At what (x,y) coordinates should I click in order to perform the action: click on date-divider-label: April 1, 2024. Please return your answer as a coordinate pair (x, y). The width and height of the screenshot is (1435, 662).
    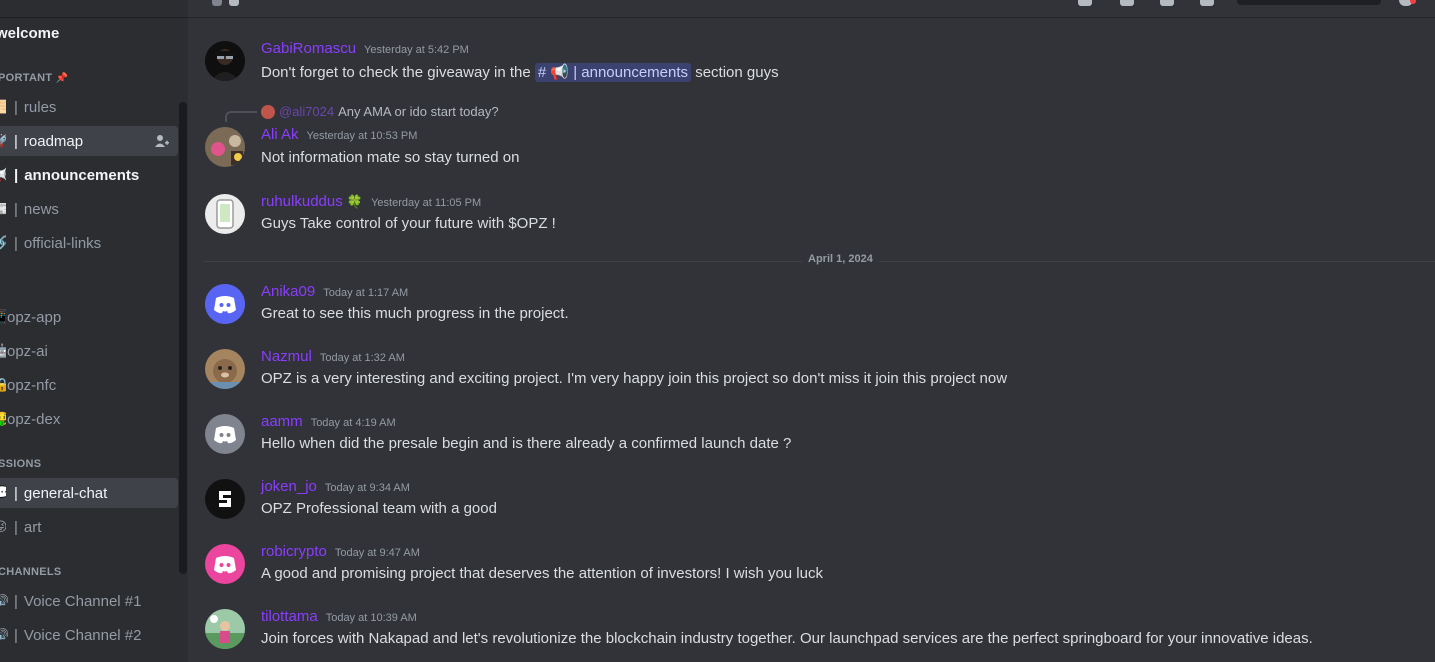
    Looking at the image, I should click on (840, 259).